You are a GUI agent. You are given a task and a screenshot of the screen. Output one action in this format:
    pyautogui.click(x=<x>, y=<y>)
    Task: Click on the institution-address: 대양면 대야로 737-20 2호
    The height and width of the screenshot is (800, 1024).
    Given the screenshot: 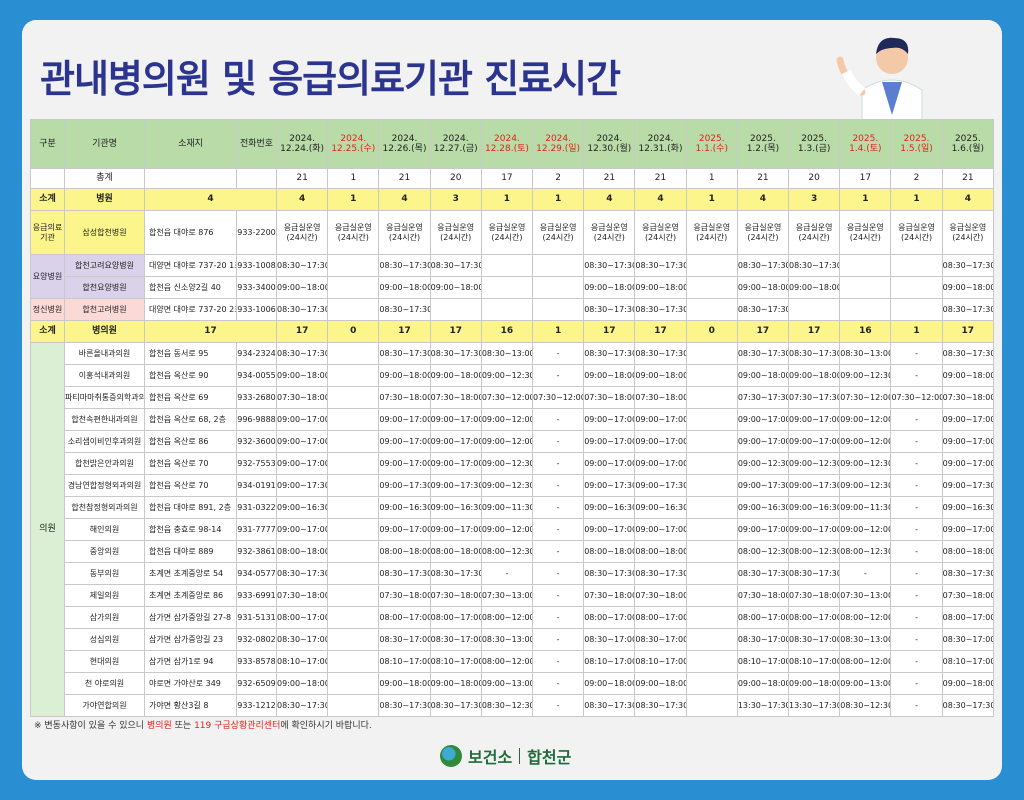 What is the action you would take?
    pyautogui.click(x=190, y=309)
    